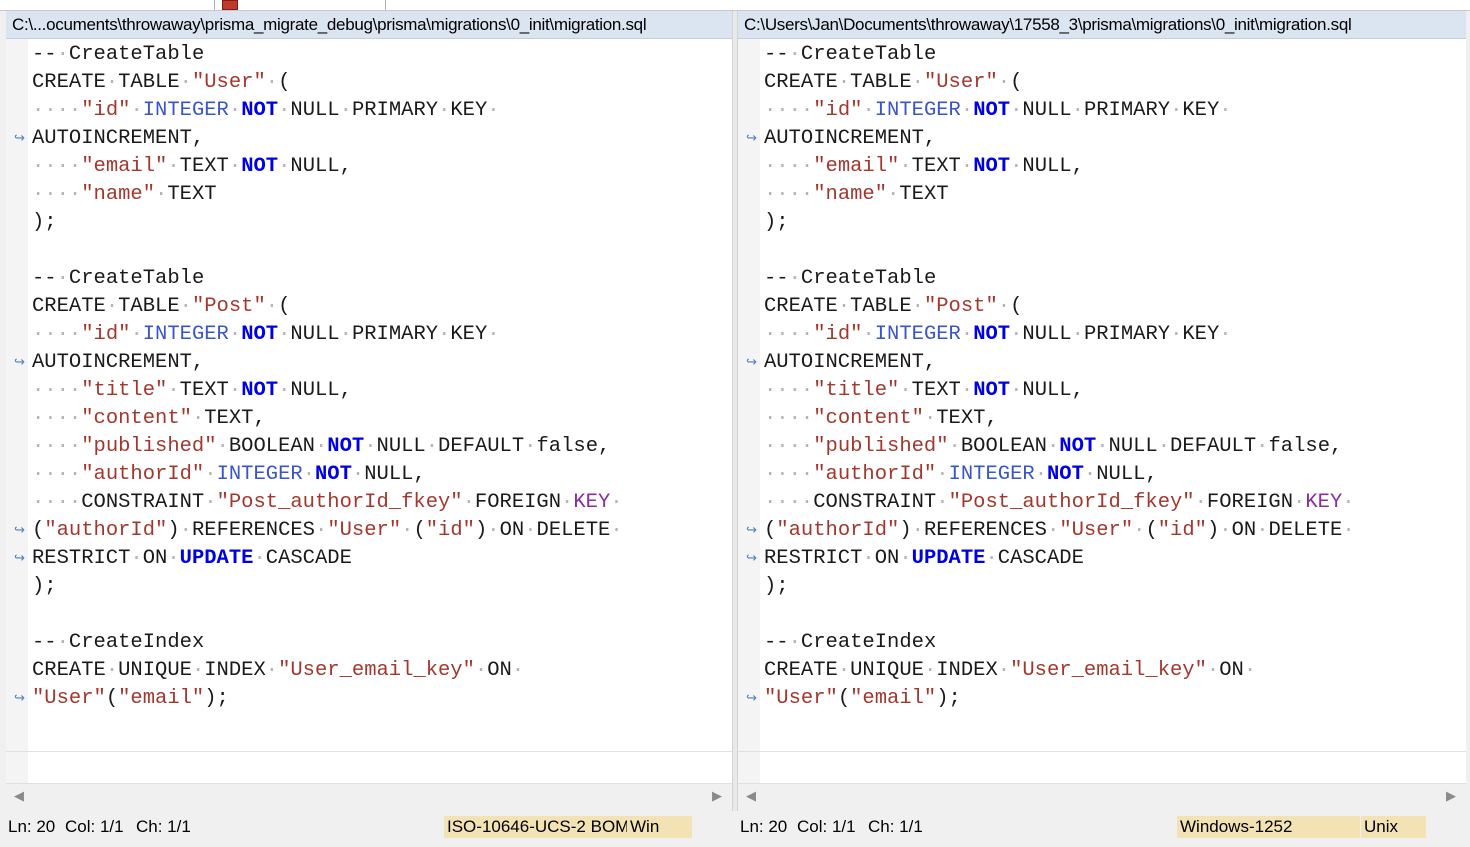 The width and height of the screenshot is (1470, 847). Describe the element at coordinates (751, 530) in the screenshot. I see `wrap-arrow-icon: ↪` at that location.